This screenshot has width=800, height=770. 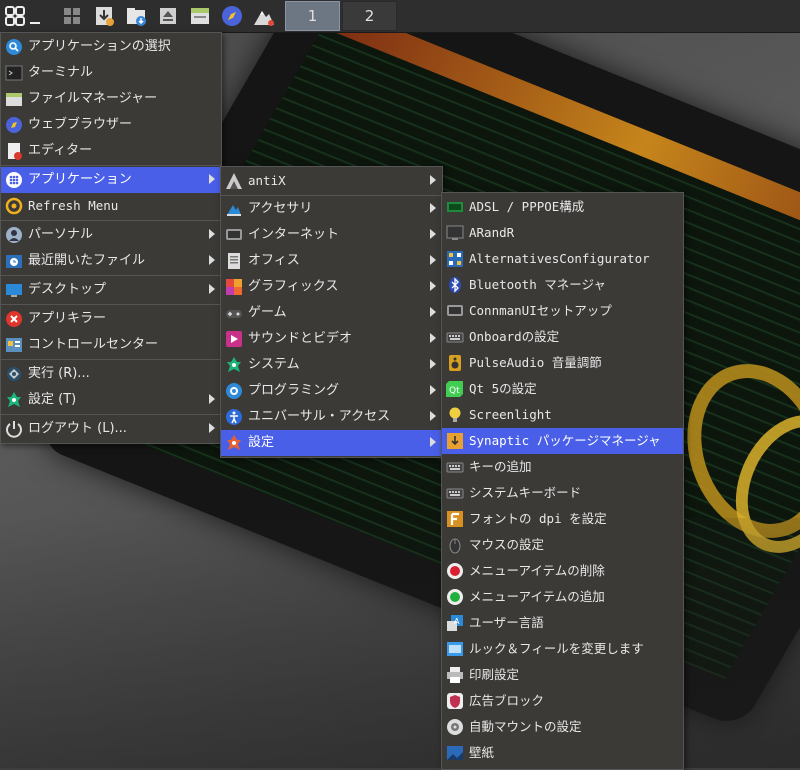 I want to click on minimize-all-button, so click(x=35, y=16).